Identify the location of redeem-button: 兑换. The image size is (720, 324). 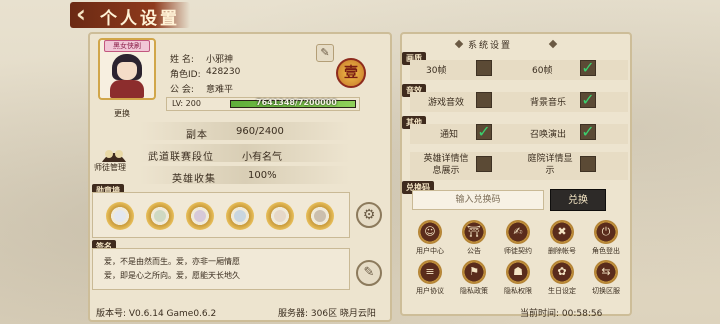
(578, 200).